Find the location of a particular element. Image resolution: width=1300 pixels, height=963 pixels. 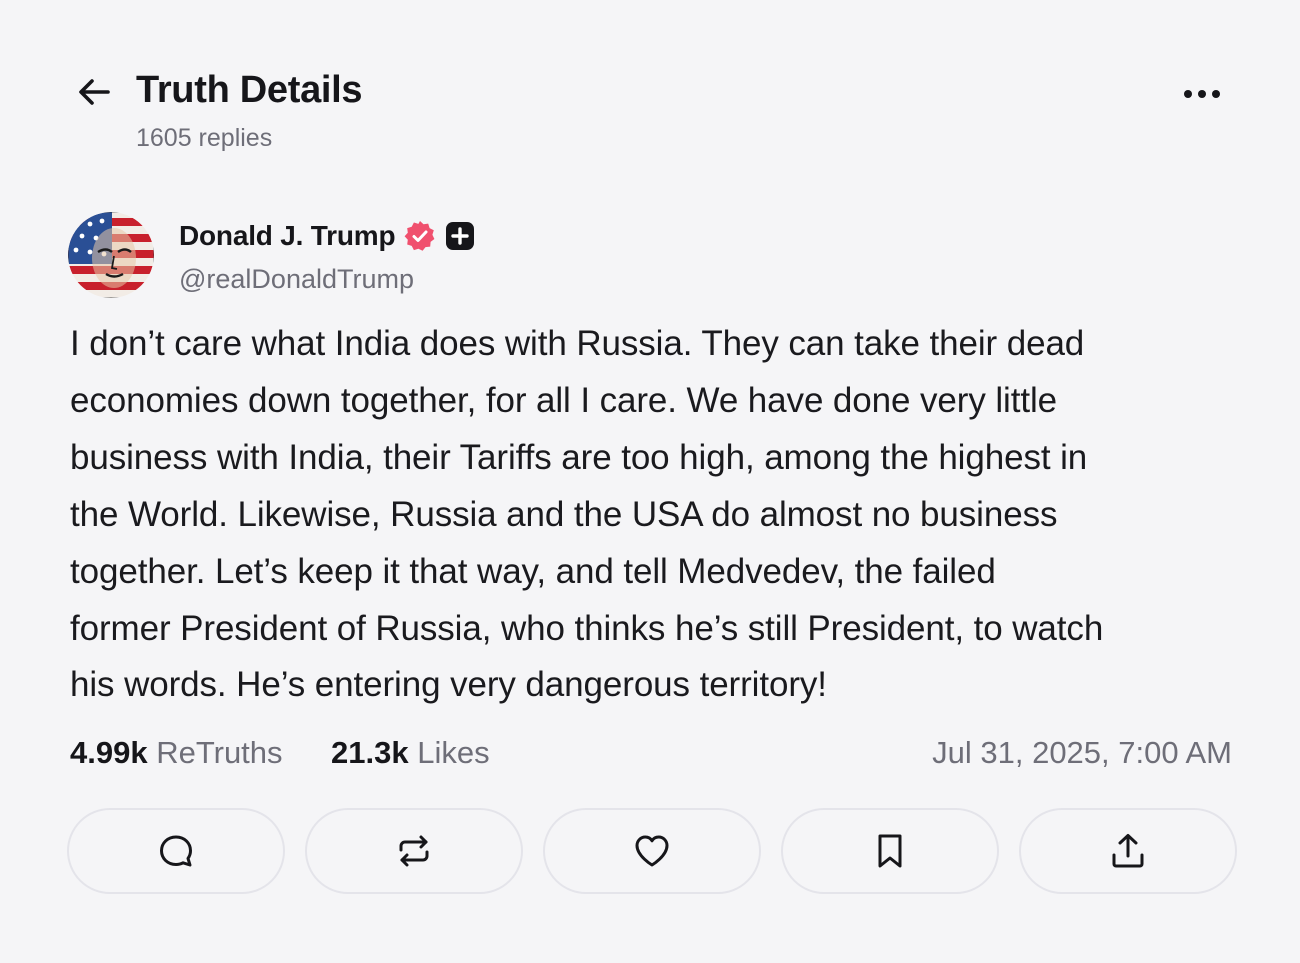

bookmark-icon is located at coordinates (890, 851).